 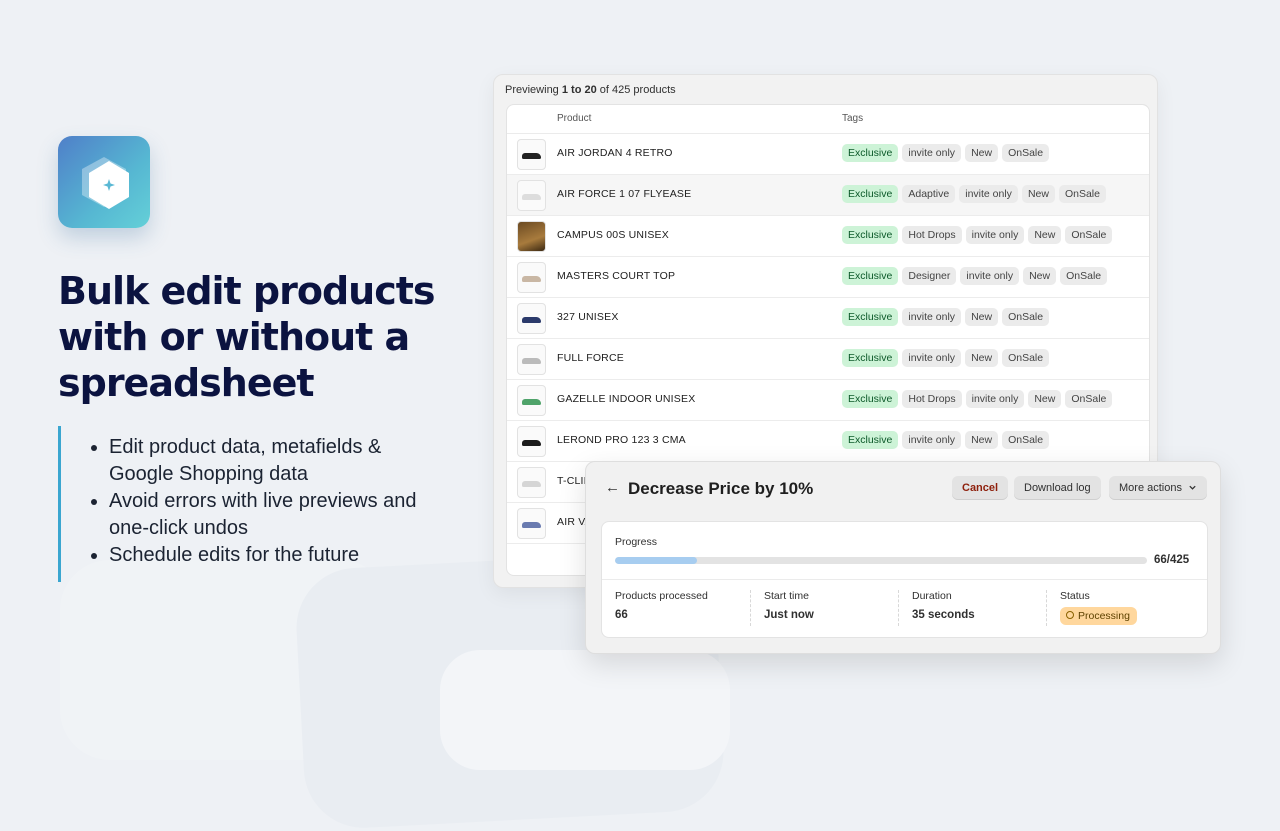 I want to click on product-name: T-CLII, so click(x=572, y=481).